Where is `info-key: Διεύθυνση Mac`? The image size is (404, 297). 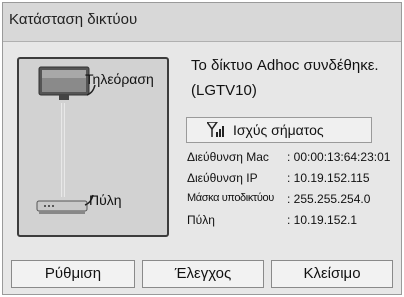
info-key: Διεύθυνση Mac is located at coordinates (228, 157).